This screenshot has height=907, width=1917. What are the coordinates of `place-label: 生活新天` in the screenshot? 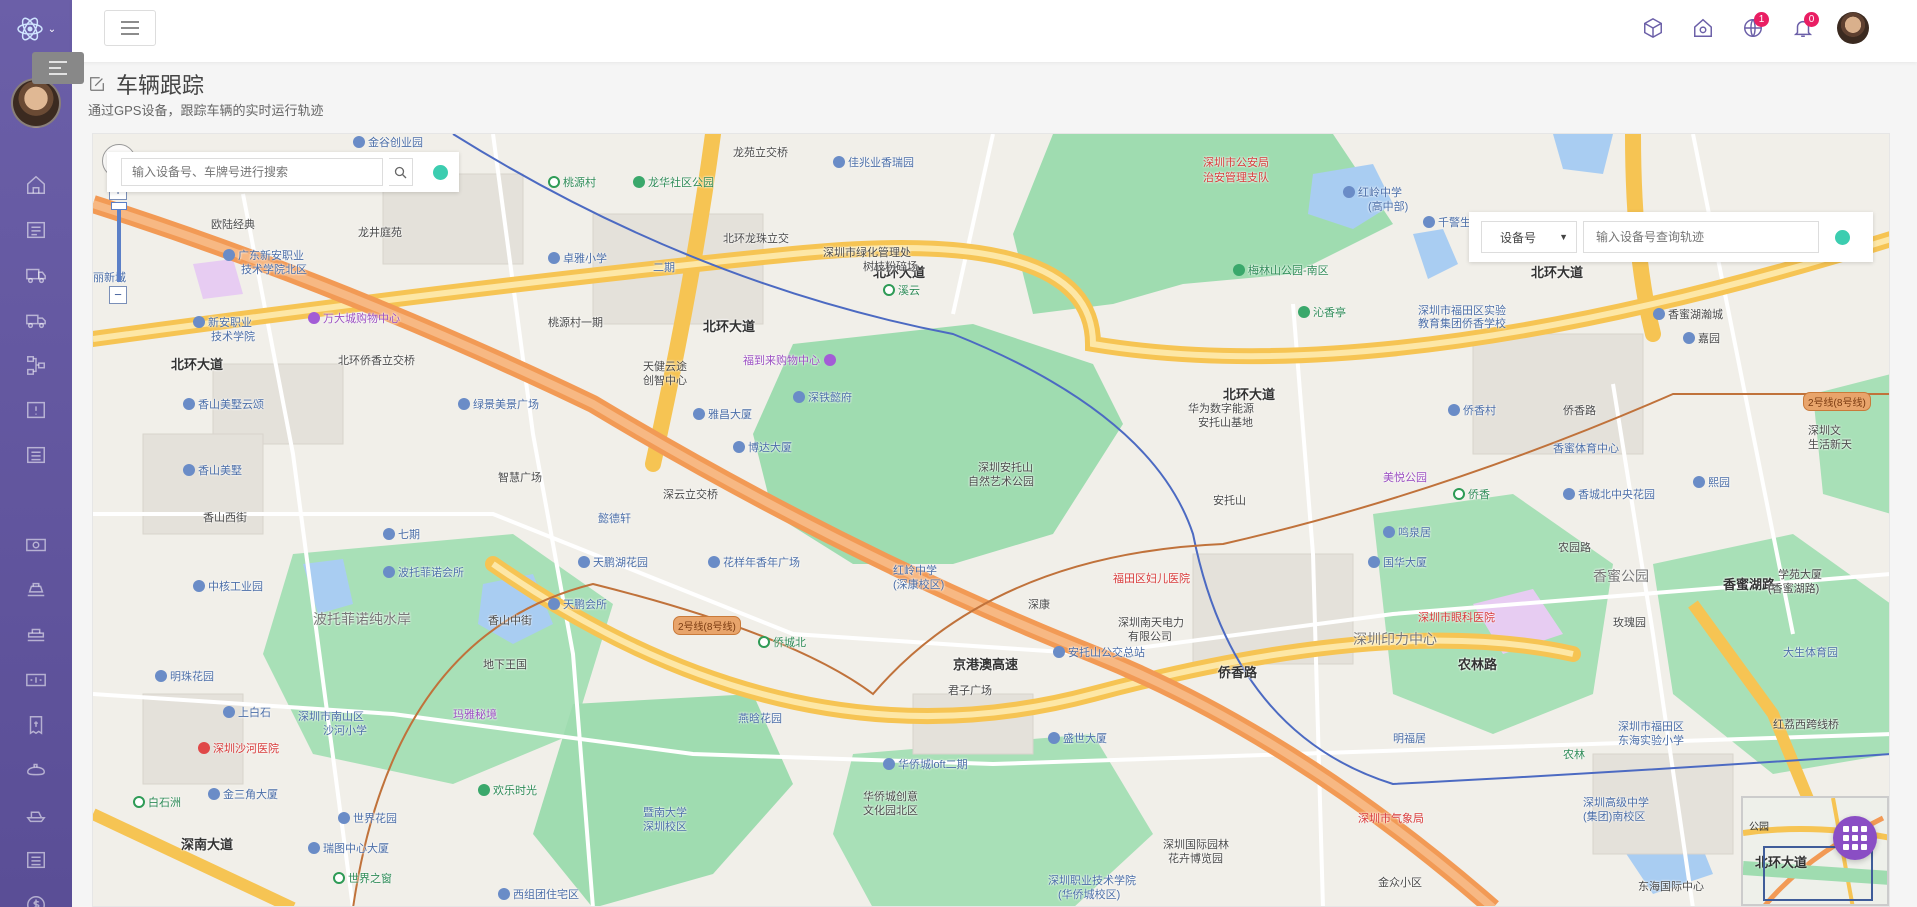 It's located at (1830, 445).